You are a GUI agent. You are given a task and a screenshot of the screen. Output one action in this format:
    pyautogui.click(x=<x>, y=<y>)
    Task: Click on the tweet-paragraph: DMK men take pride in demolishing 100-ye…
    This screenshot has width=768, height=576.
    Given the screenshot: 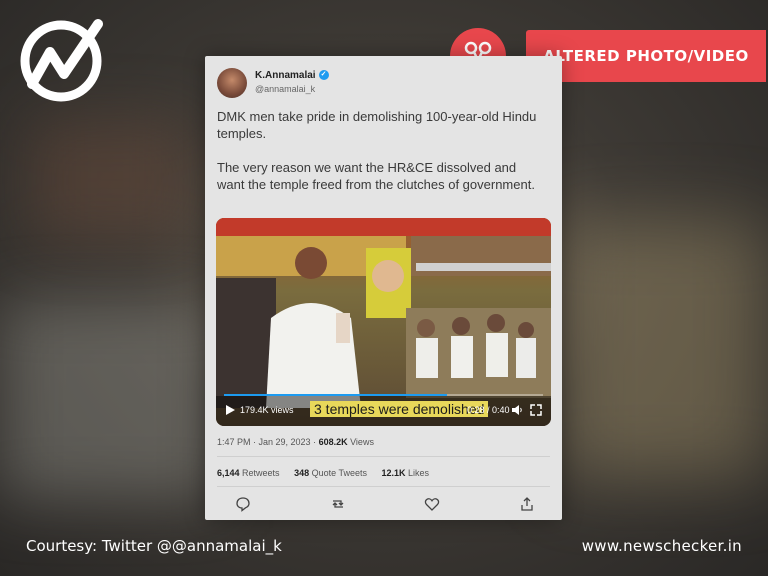 What is the action you would take?
    pyautogui.click(x=377, y=125)
    